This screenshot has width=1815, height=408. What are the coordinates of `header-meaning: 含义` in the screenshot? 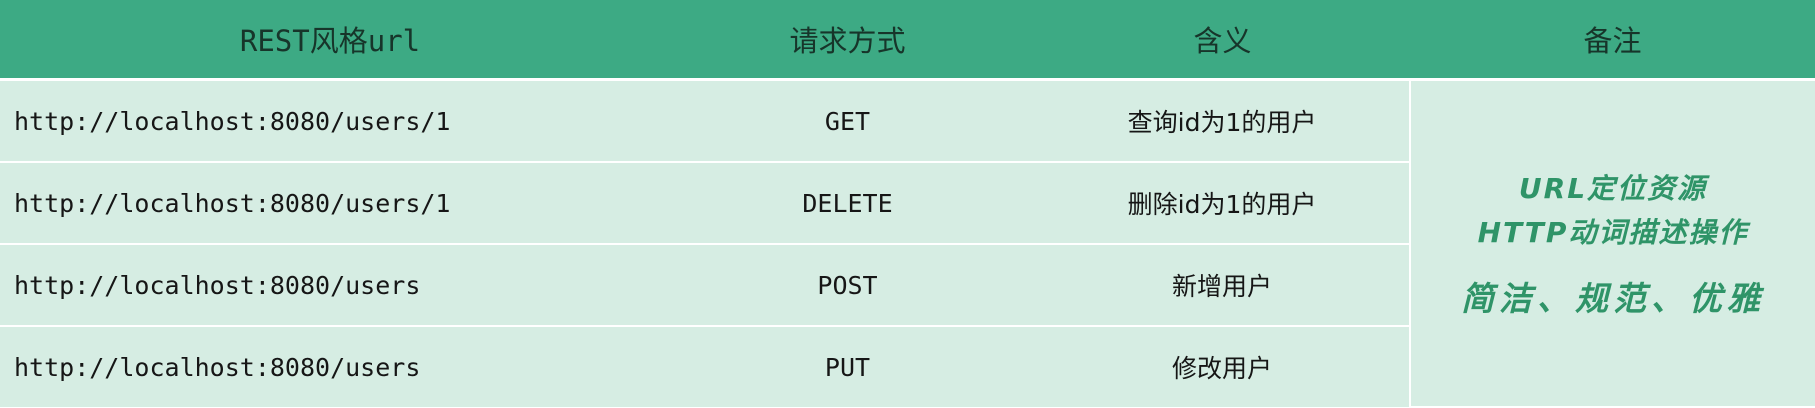 It's located at (1222, 40).